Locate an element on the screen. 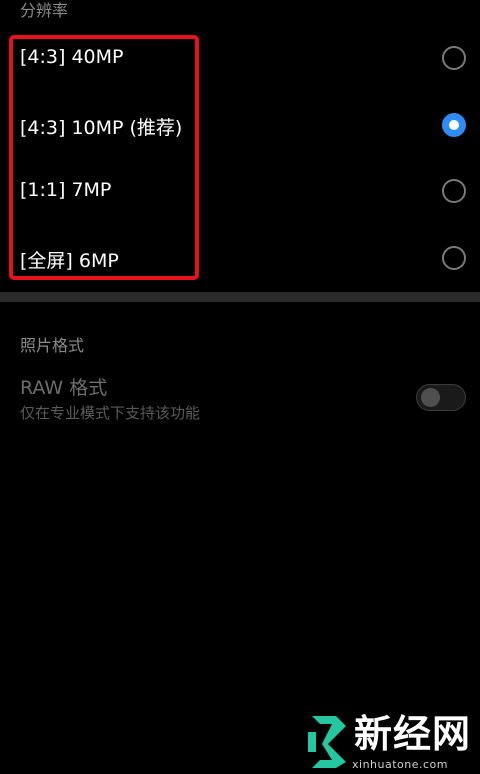  watermark-url: xinhuatone.com is located at coordinates (400, 764).